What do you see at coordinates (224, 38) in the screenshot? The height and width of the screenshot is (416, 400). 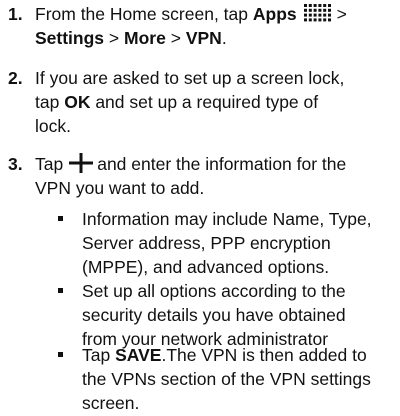 I see `path-end: .` at bounding box center [224, 38].